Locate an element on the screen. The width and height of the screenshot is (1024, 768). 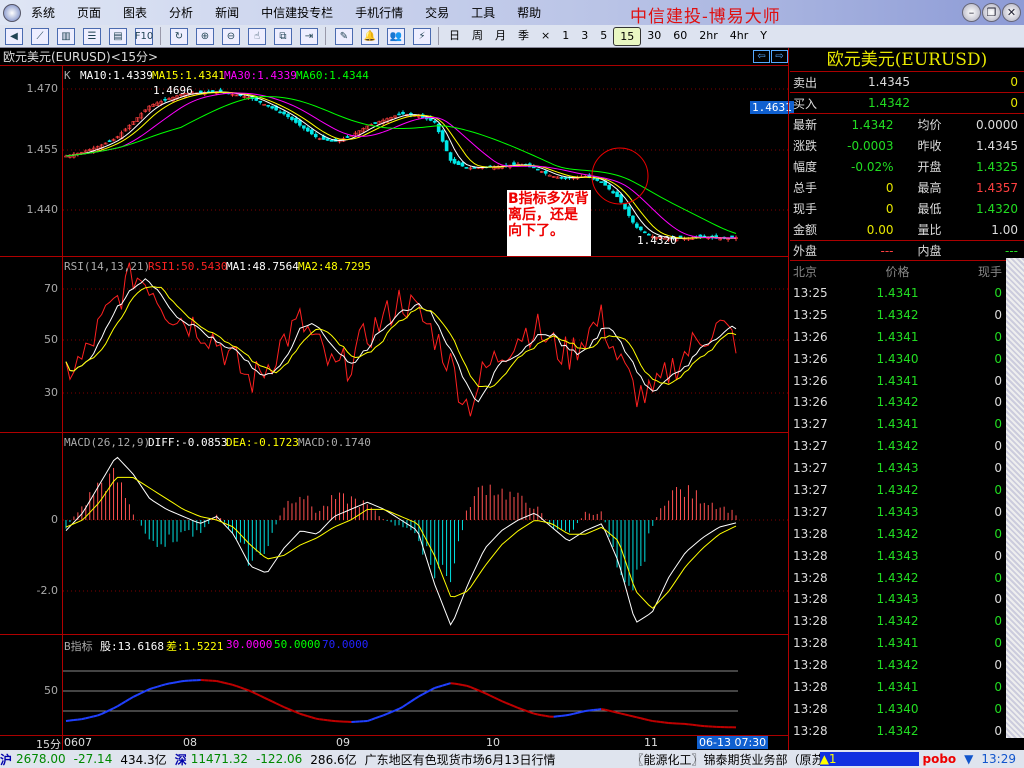
period-month: 月 is located at coordinates (500, 36).